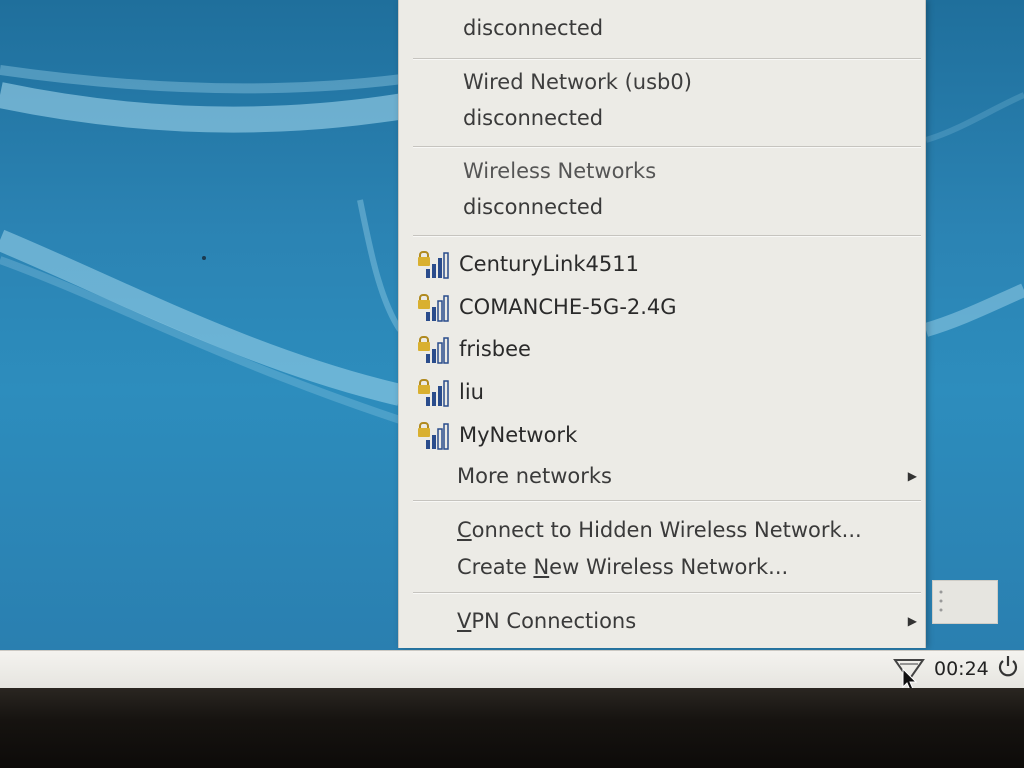 This screenshot has width=1024, height=768. I want to click on wired-usb0-status-text: disconnected, so click(533, 118).